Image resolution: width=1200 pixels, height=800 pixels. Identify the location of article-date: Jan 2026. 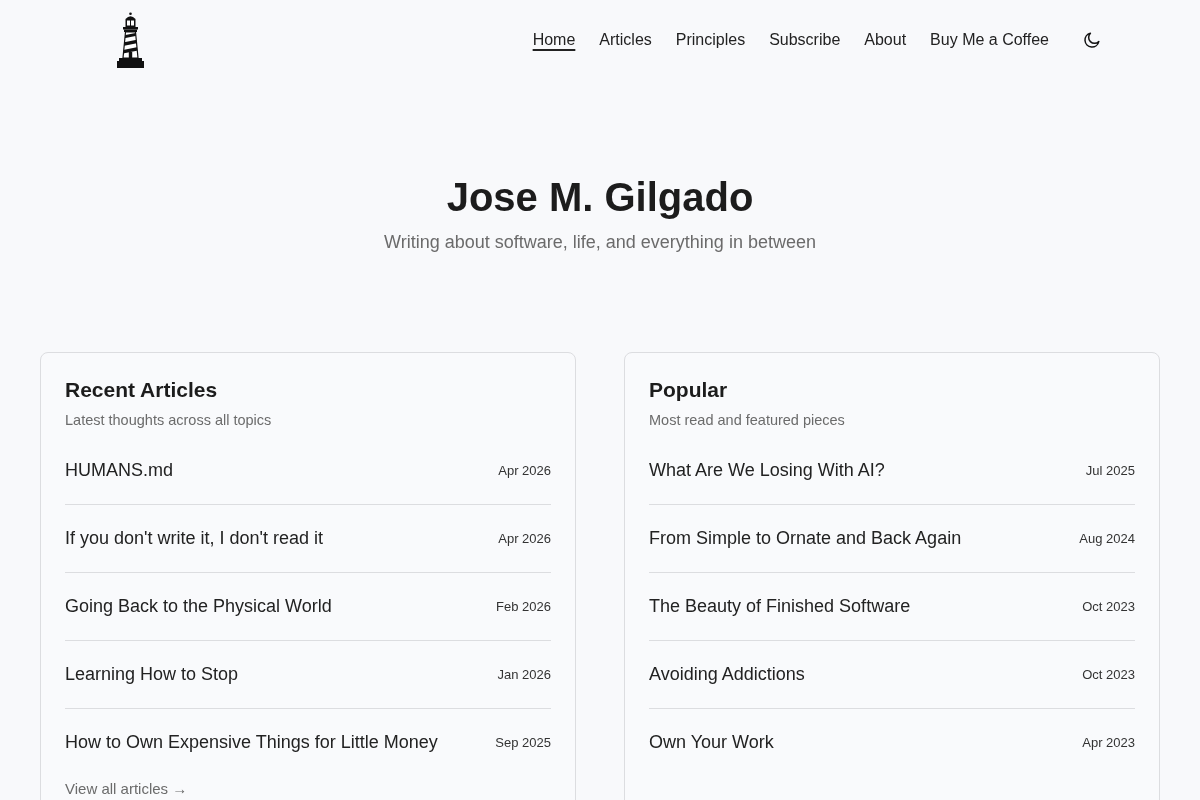
(524, 674).